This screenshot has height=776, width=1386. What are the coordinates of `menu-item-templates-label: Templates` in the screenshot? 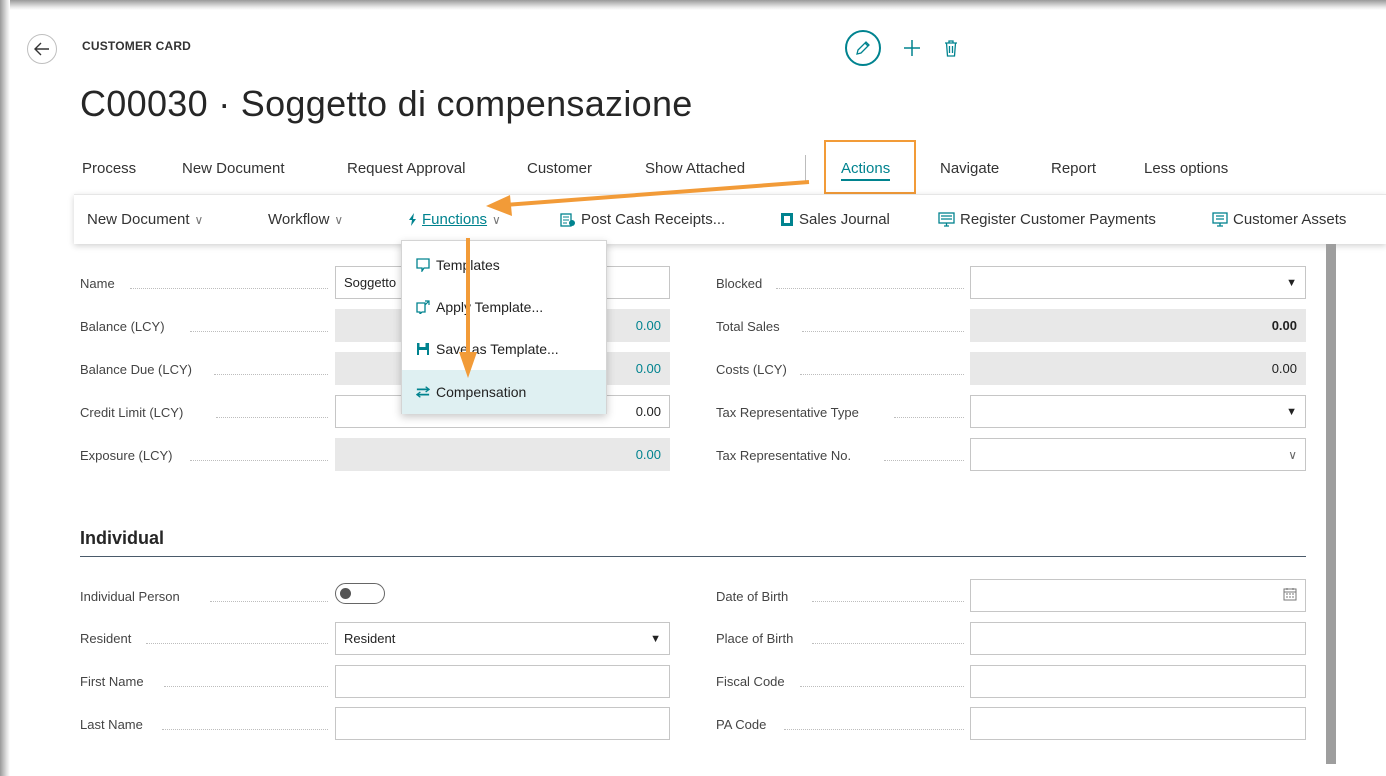 It's located at (468, 265).